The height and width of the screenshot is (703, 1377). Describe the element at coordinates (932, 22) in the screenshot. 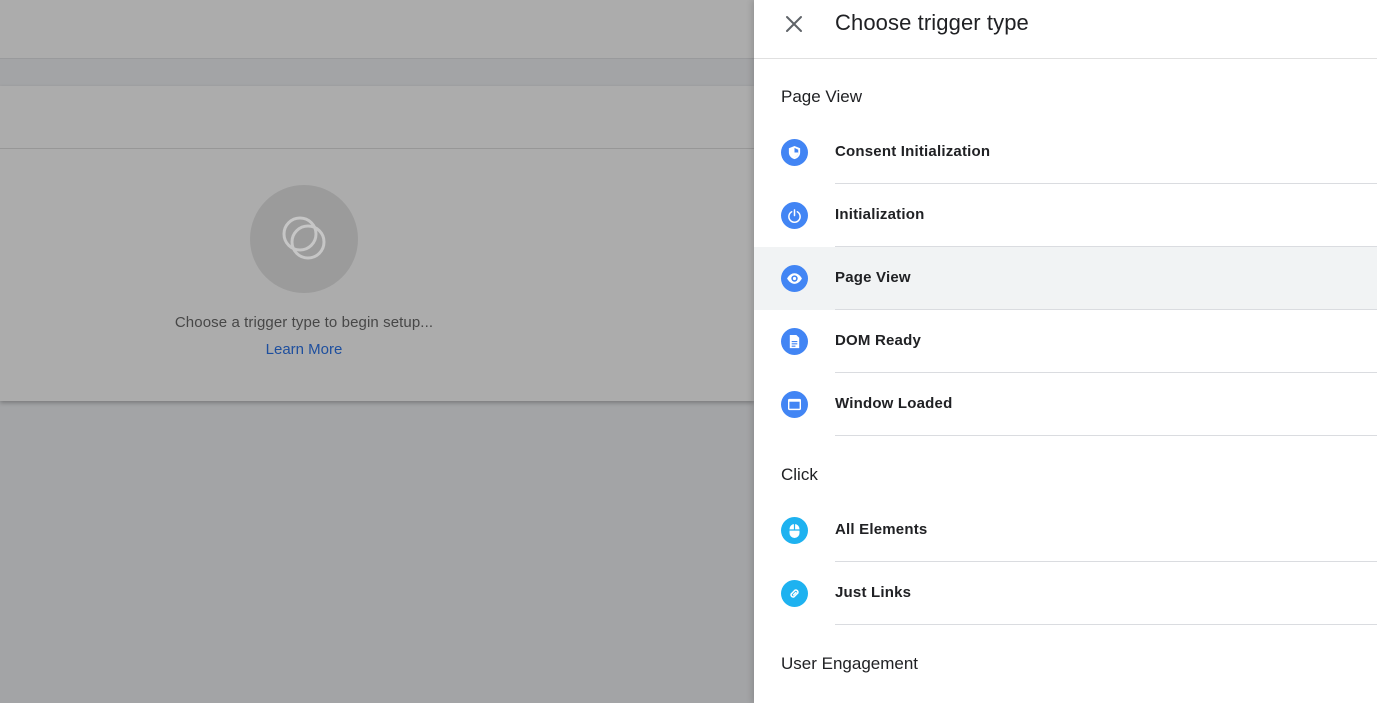

I see `panel-title: Choose trigger type` at that location.